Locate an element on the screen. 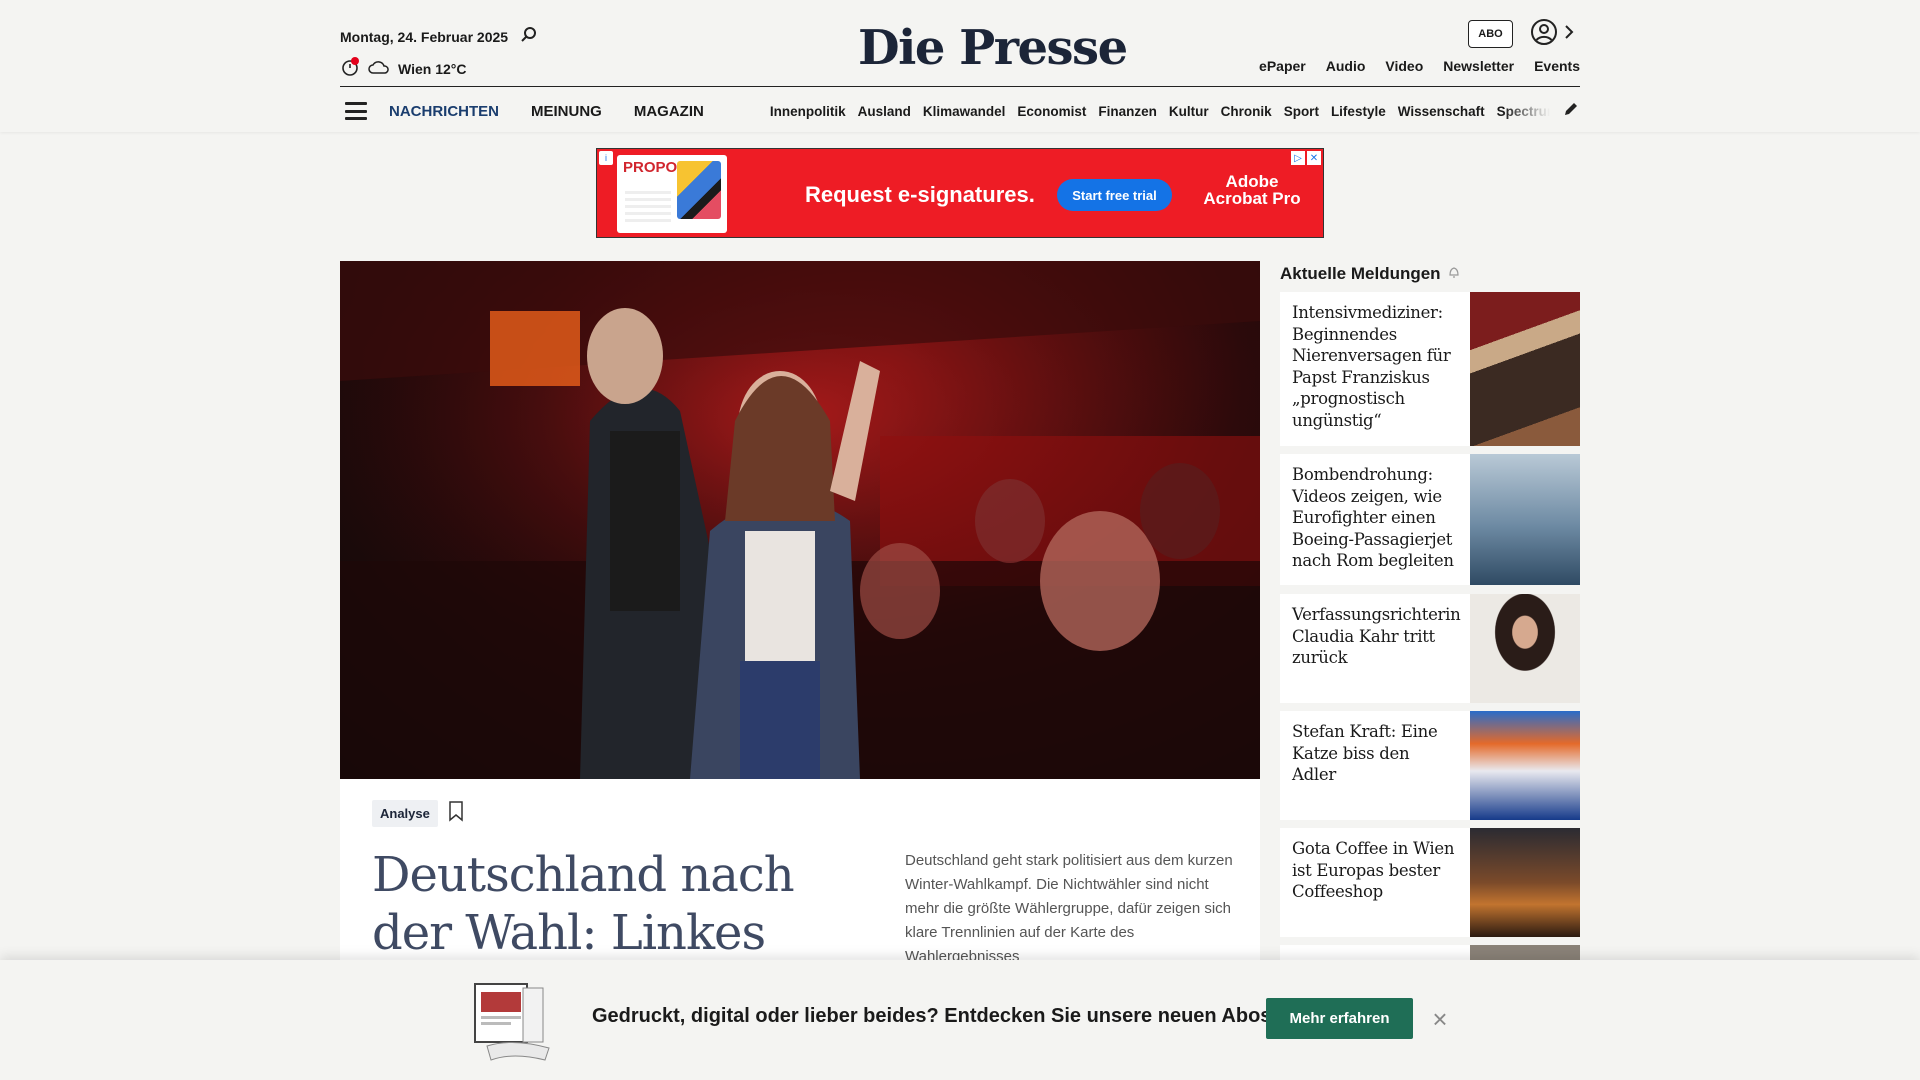  weather-widget: Wien 12°C is located at coordinates (403, 68).